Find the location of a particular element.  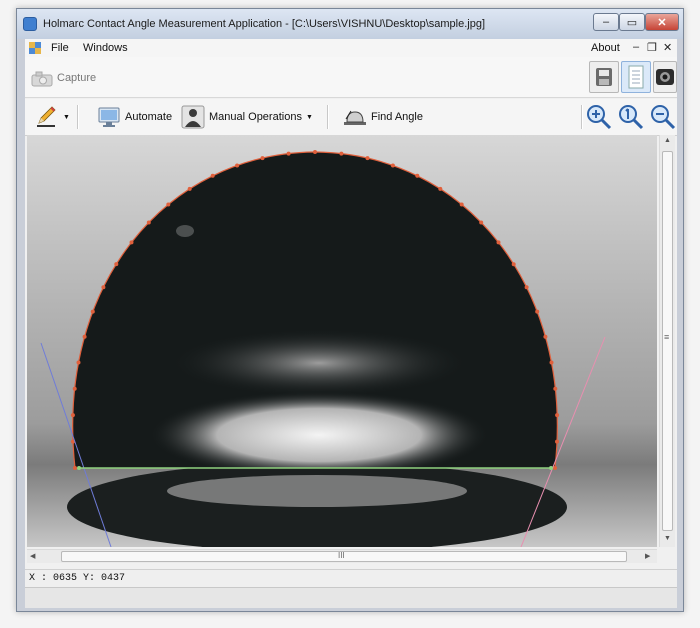

menu-windows: Windows is located at coordinates (105, 48).